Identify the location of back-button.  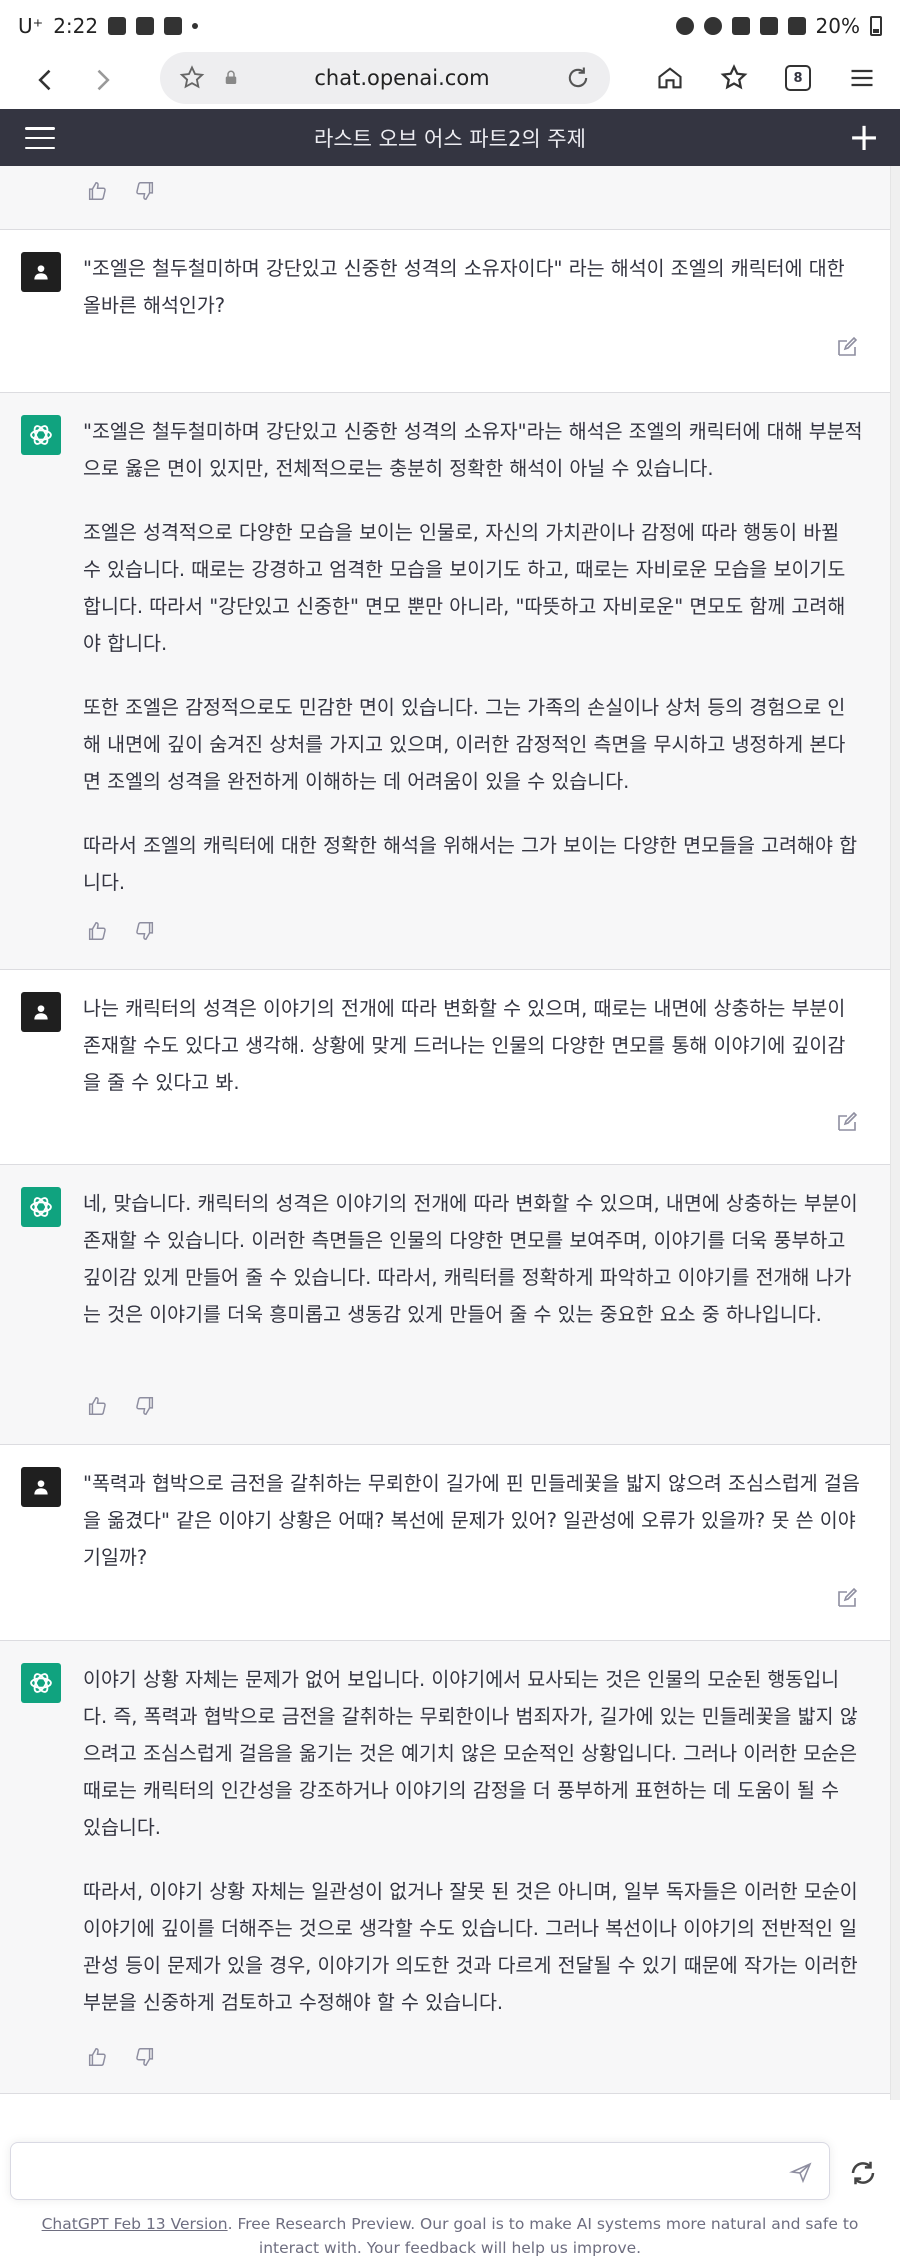
(46, 80).